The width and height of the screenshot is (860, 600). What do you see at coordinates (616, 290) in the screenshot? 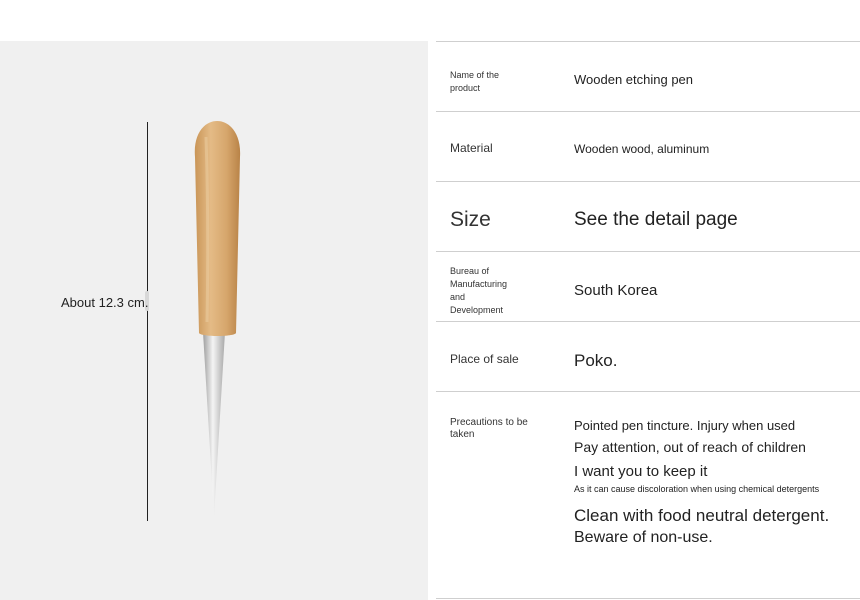
I see `spec-value-bureau: South Korea` at bounding box center [616, 290].